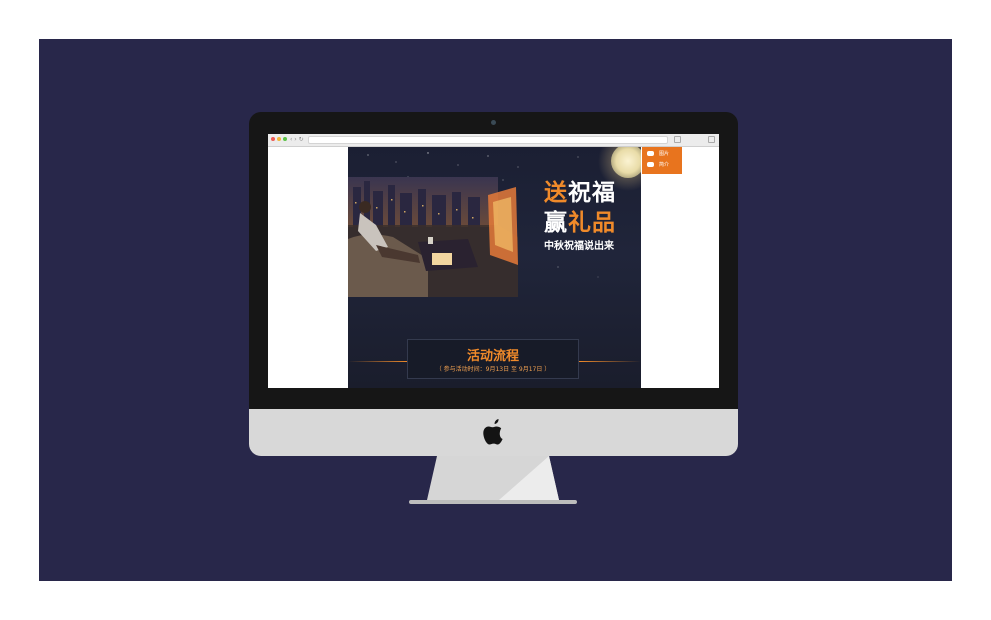  What do you see at coordinates (610, 361) in the screenshot?
I see `divider-right` at bounding box center [610, 361].